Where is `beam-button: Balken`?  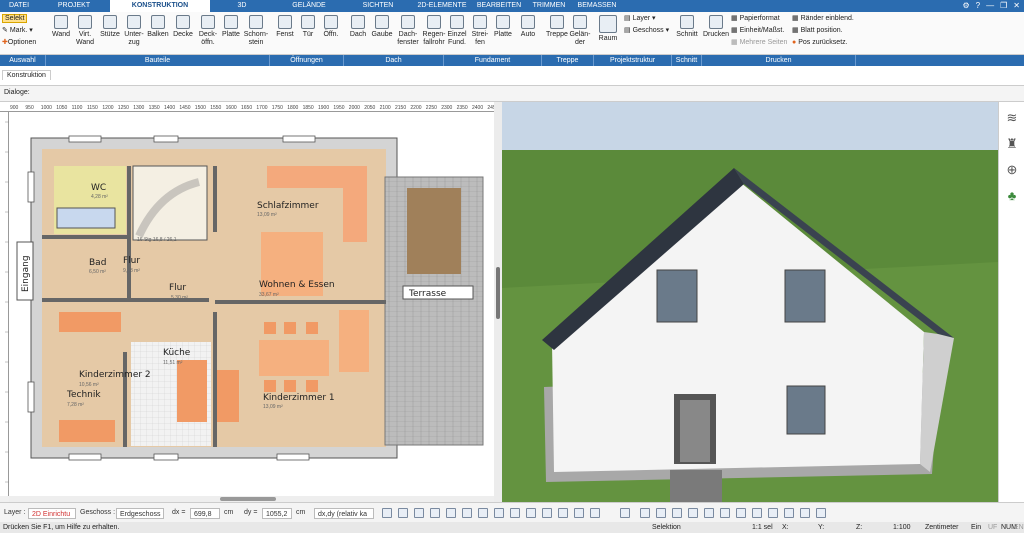 beam-button: Balken is located at coordinates (158, 27).